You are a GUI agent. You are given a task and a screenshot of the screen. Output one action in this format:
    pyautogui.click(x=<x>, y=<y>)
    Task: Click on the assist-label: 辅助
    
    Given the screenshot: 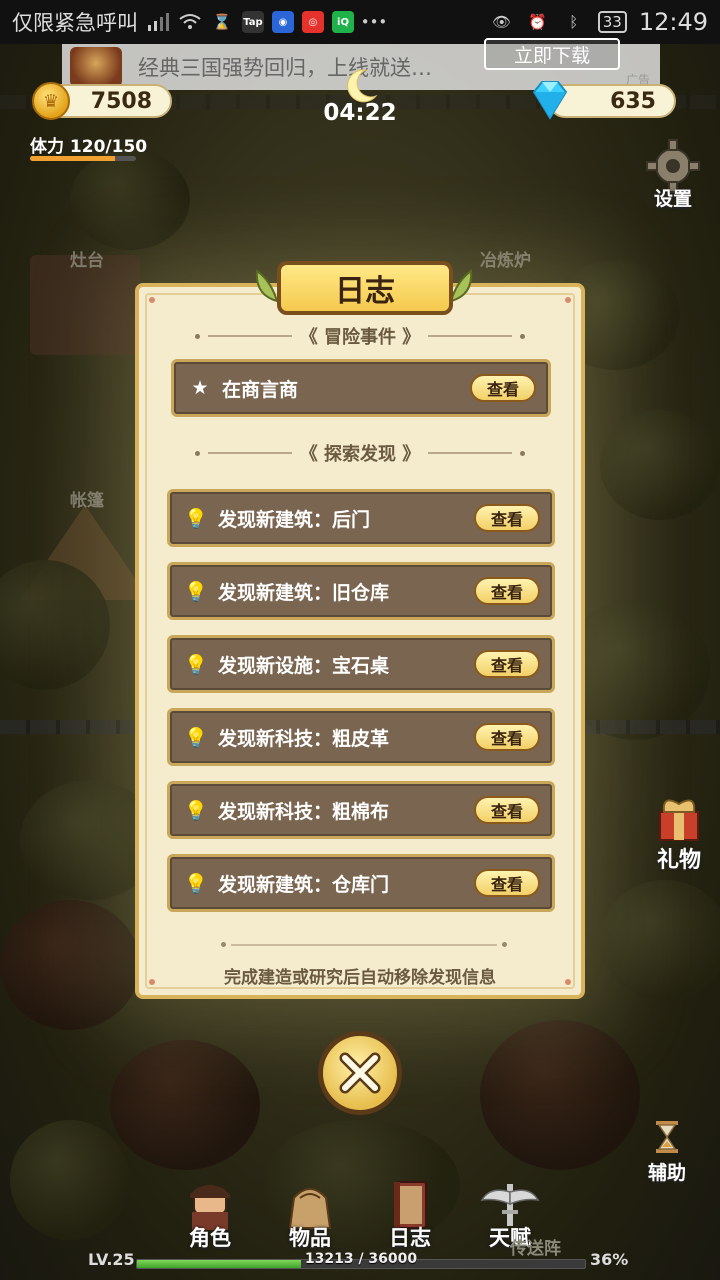 What is the action you would take?
    pyautogui.click(x=666, y=1173)
    